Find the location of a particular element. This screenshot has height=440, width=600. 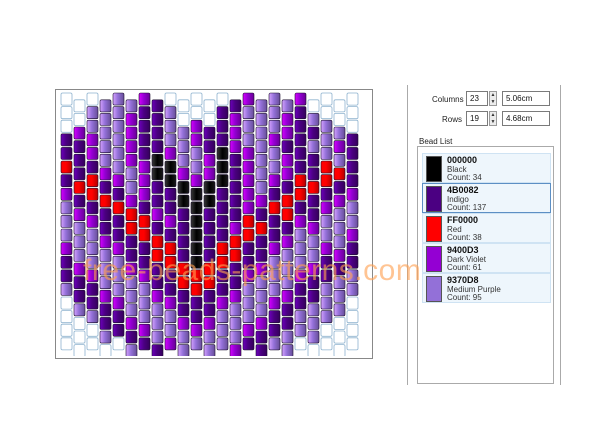

bead-item-dark-violet: 9400D3 Dark Violet Count: 61 is located at coordinates (486, 258).